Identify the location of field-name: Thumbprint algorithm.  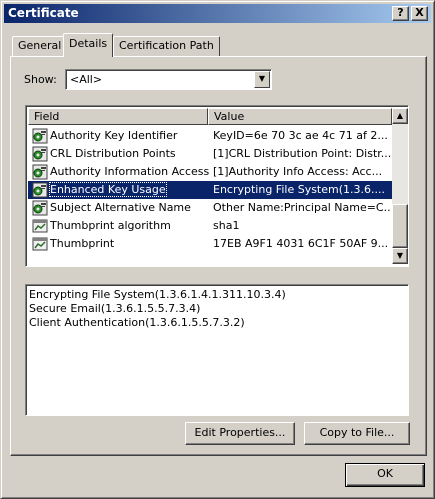
(110, 225).